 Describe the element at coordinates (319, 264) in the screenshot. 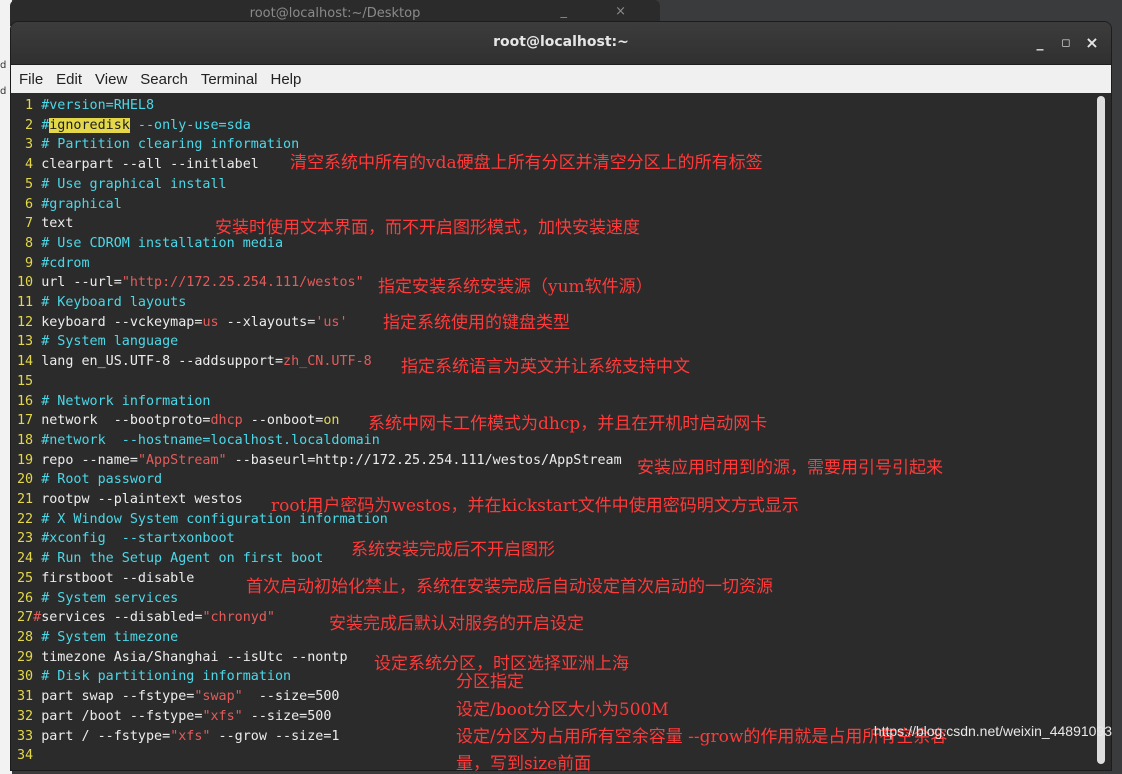

I see `code-line: 9 #cdrom` at that location.